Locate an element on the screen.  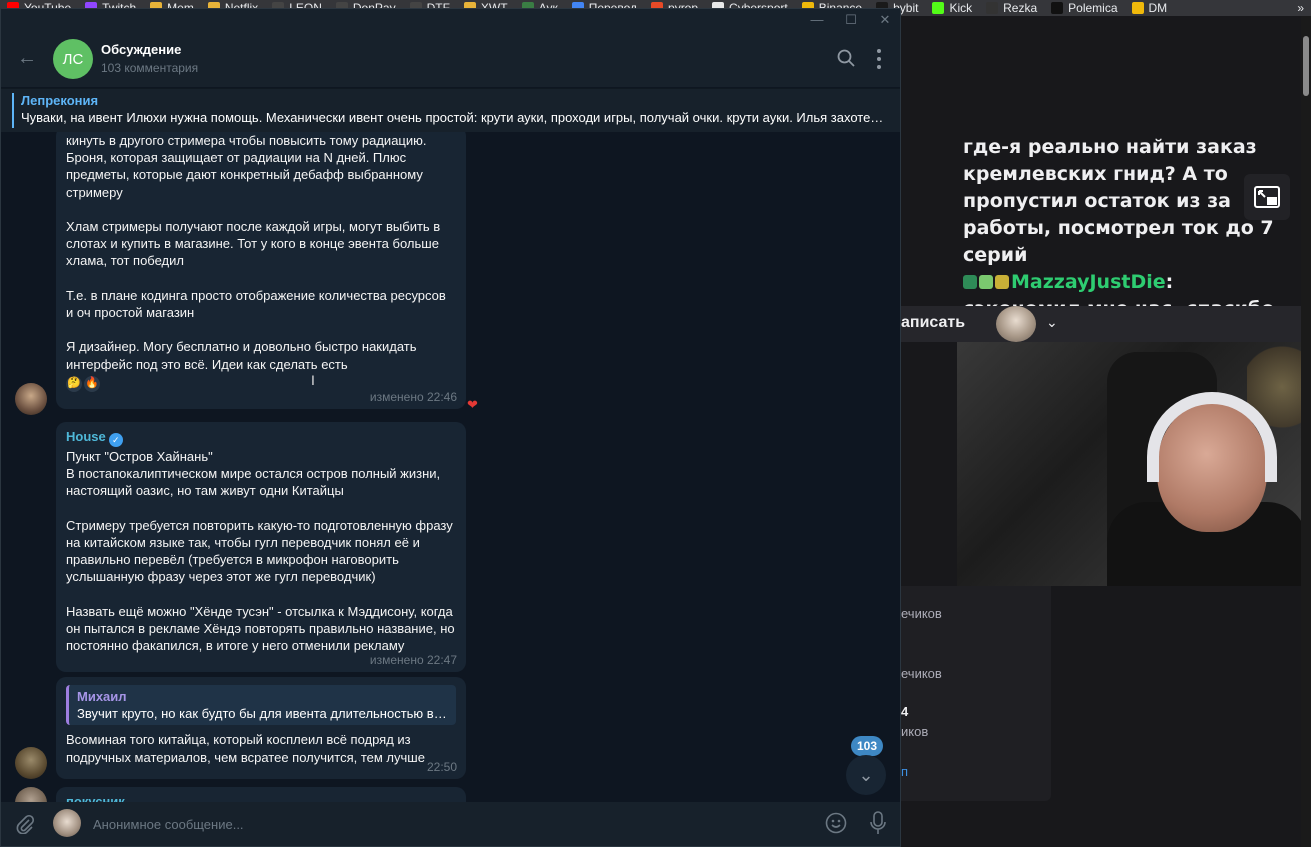
chat-header: ← ЛС Обсуждение 103 комментария is located at coordinates (450, 59).